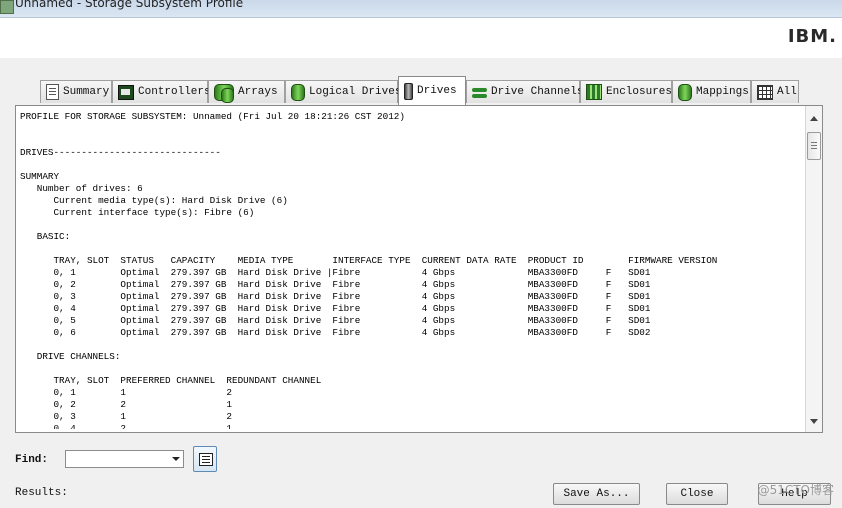  I want to click on scroll-up-icon, so click(814, 118).